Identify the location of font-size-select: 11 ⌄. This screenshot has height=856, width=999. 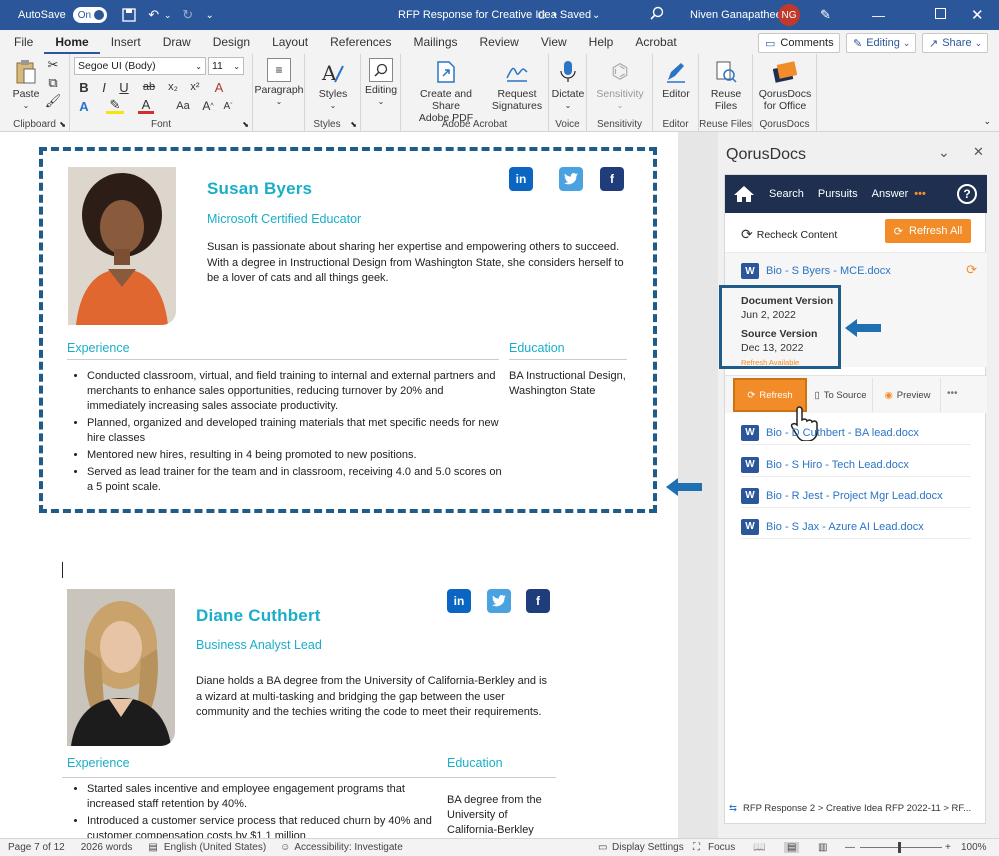
(226, 66).